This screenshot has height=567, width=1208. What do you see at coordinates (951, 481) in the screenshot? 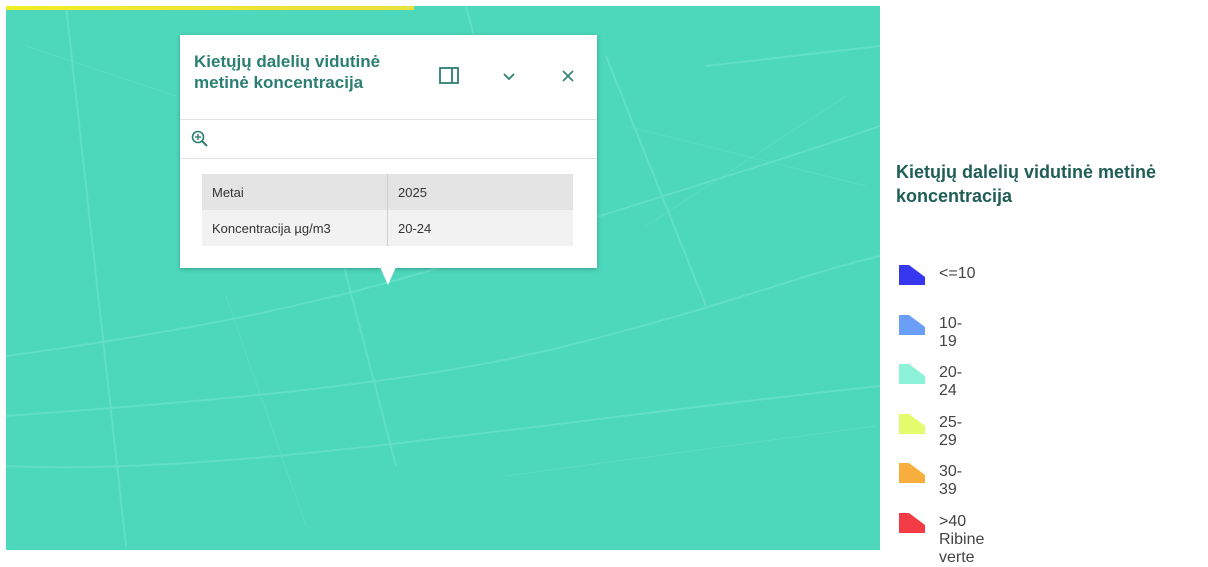
I see `legend-label: 30-39` at bounding box center [951, 481].